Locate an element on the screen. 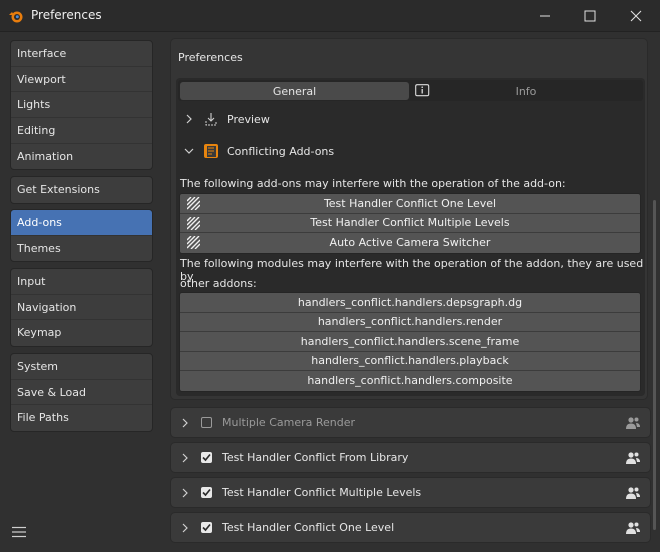 This screenshot has width=660, height=552. sidebar-group-extensions: Get Extensions is located at coordinates (81, 190).